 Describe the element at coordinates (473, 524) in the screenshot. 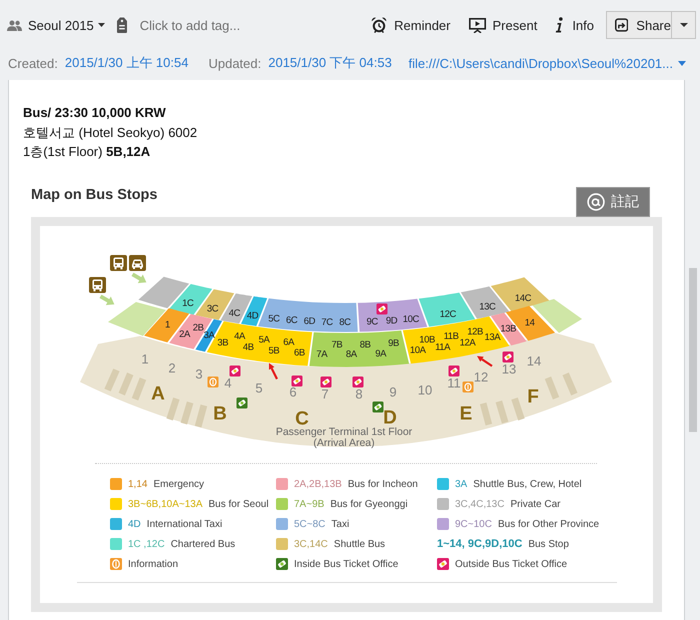

I see `legend-code: 9C~10C` at that location.